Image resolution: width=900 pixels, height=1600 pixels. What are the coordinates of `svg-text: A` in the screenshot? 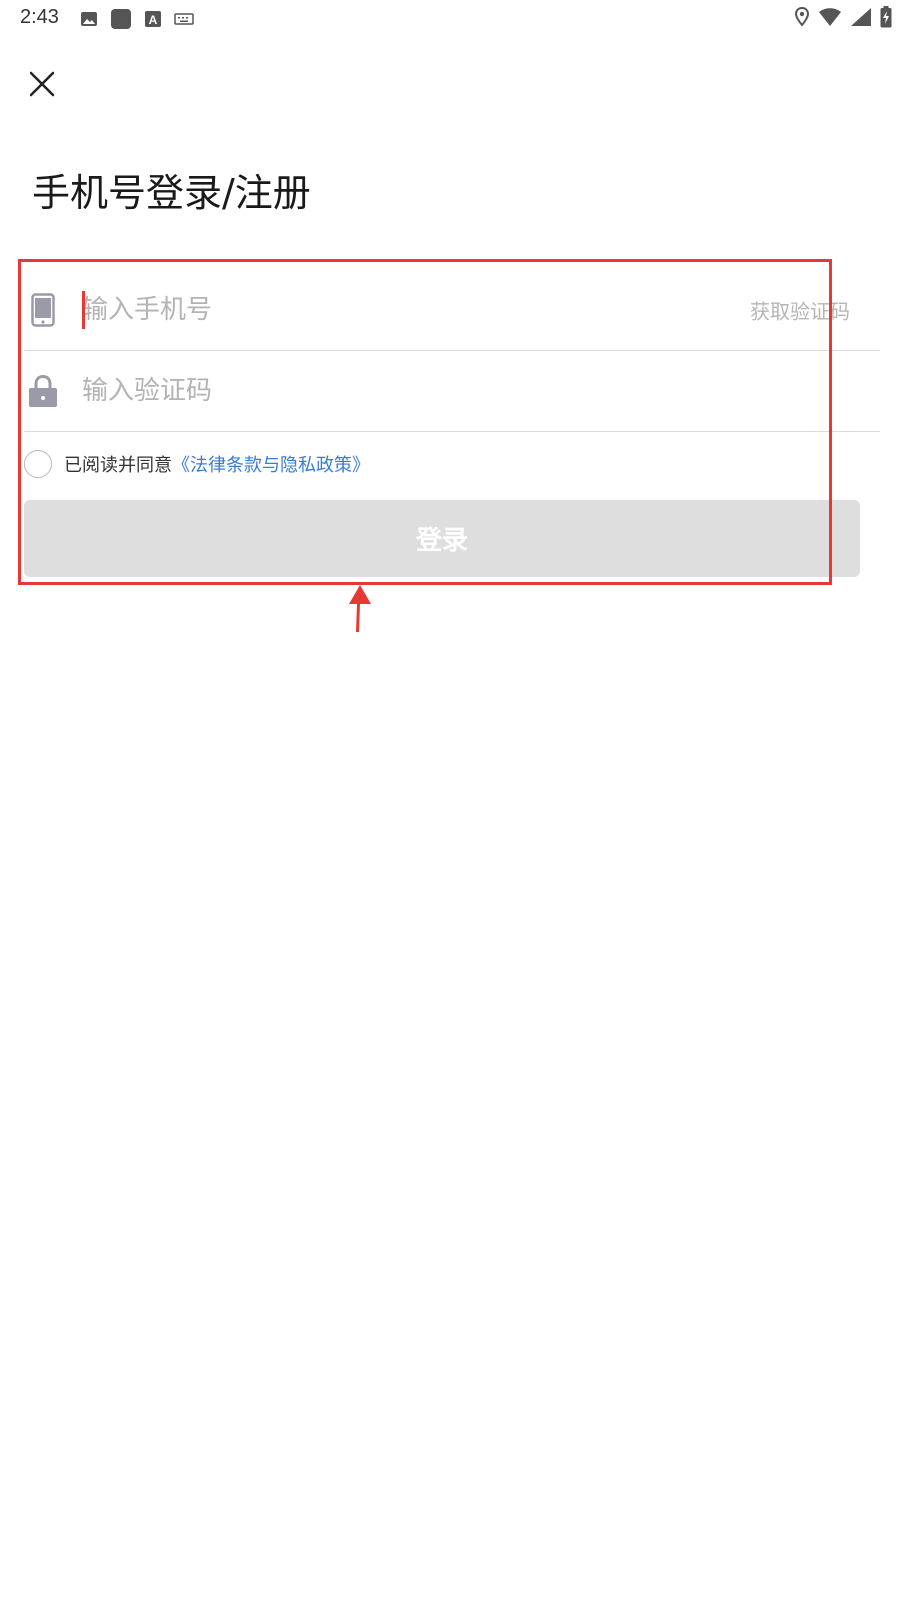 It's located at (153, 20).